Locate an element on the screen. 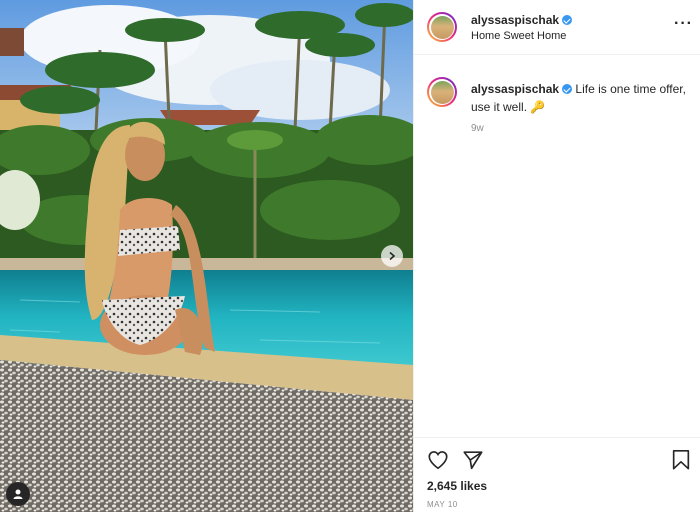 This screenshot has height=512, width=700. caption-avatar-ring is located at coordinates (442, 92).